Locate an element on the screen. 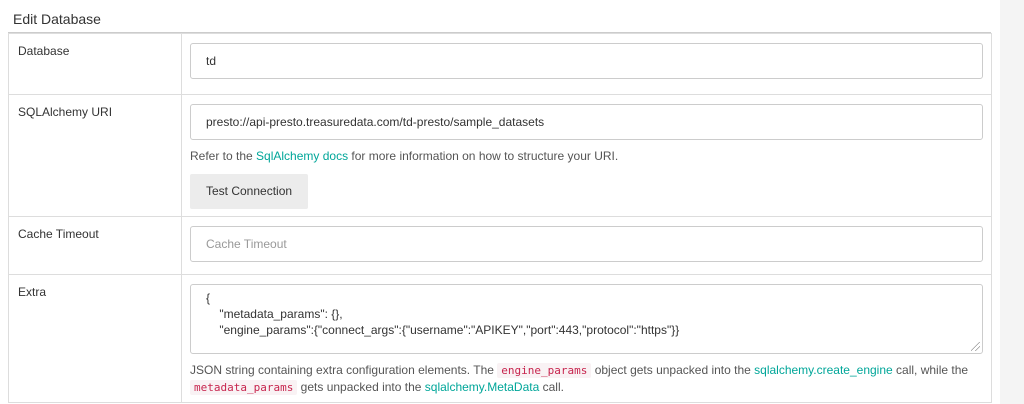 The height and width of the screenshot is (404, 1024). page-title: Edit Database is located at coordinates (57, 19).